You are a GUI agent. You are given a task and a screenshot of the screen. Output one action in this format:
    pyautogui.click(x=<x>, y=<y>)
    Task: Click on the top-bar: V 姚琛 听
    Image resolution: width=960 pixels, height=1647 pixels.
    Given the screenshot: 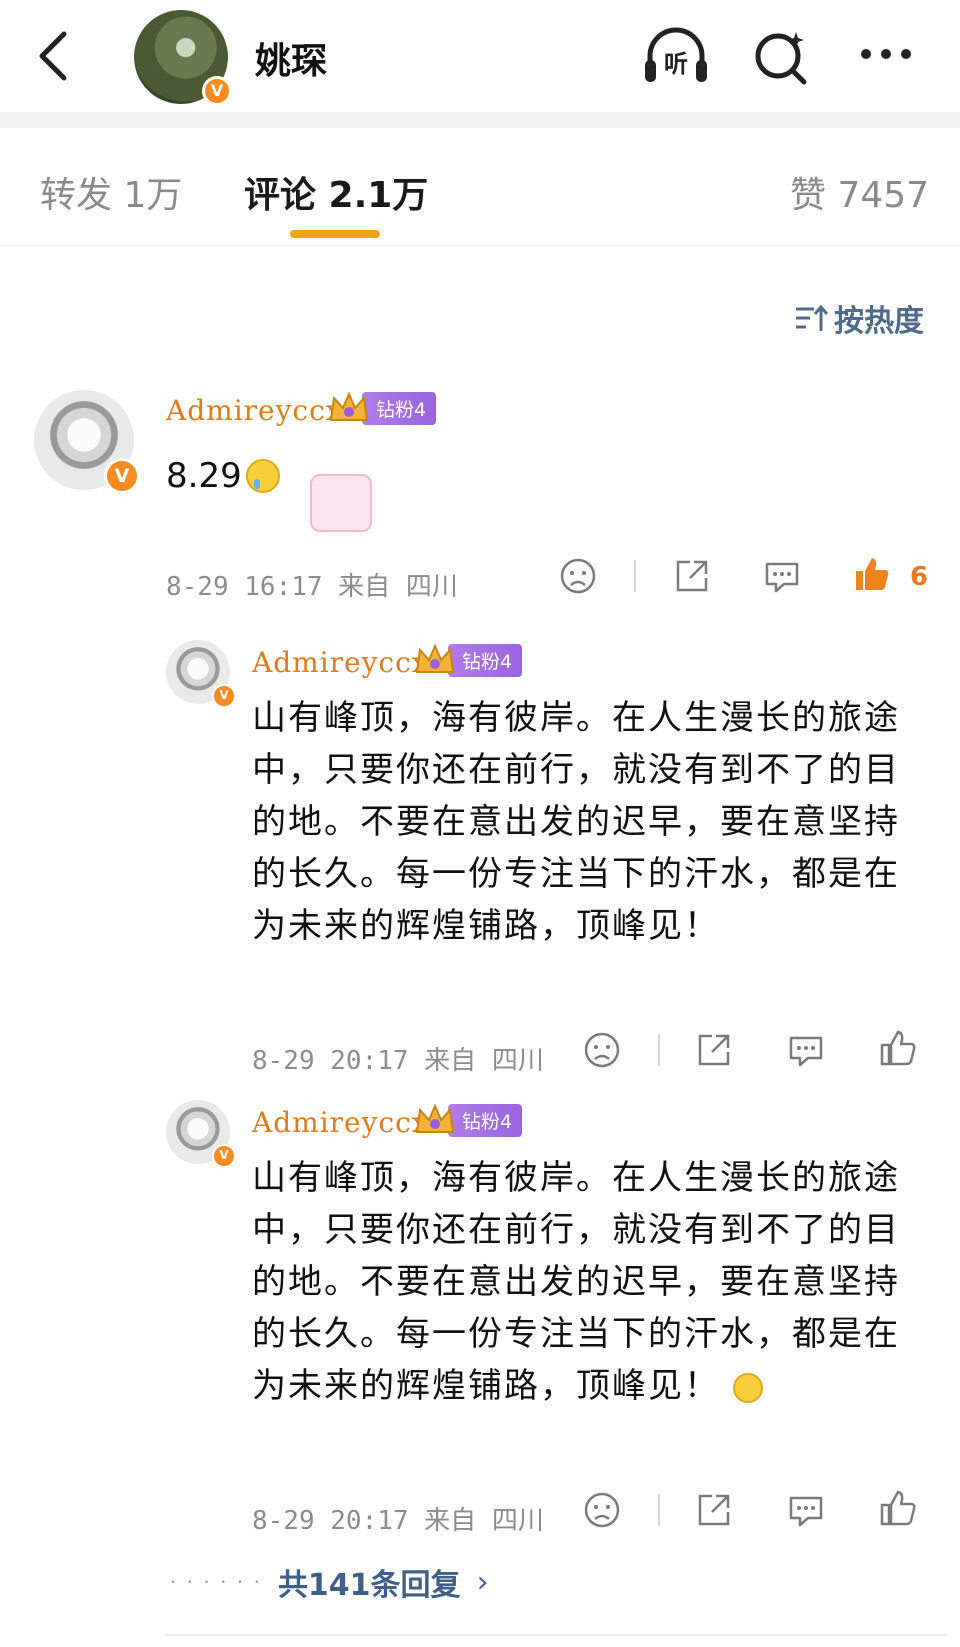 What is the action you would take?
    pyautogui.click(x=480, y=56)
    